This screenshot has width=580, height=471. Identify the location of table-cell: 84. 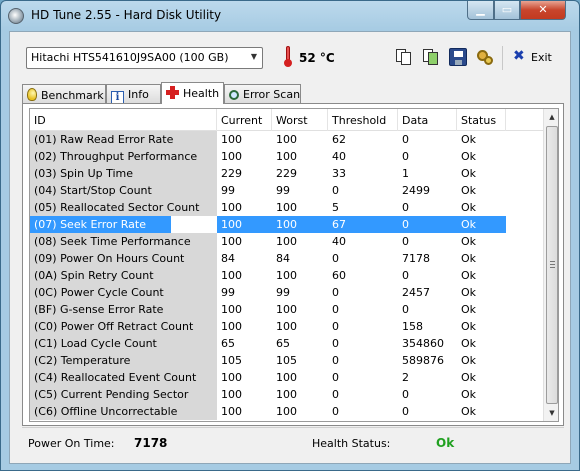
(228, 258).